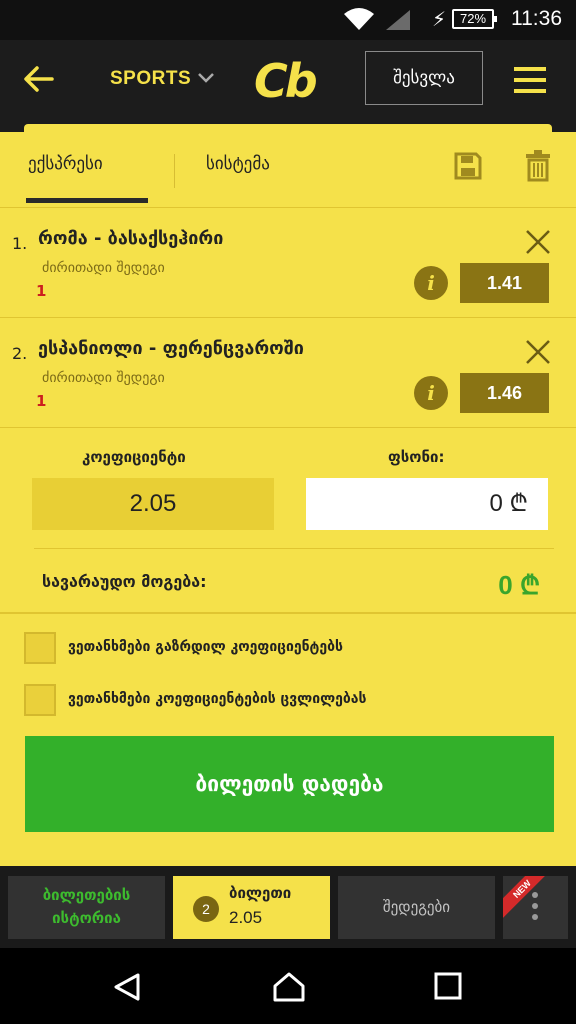  I want to click on place-bet-button: ბილეთის დადება, so click(289, 784).